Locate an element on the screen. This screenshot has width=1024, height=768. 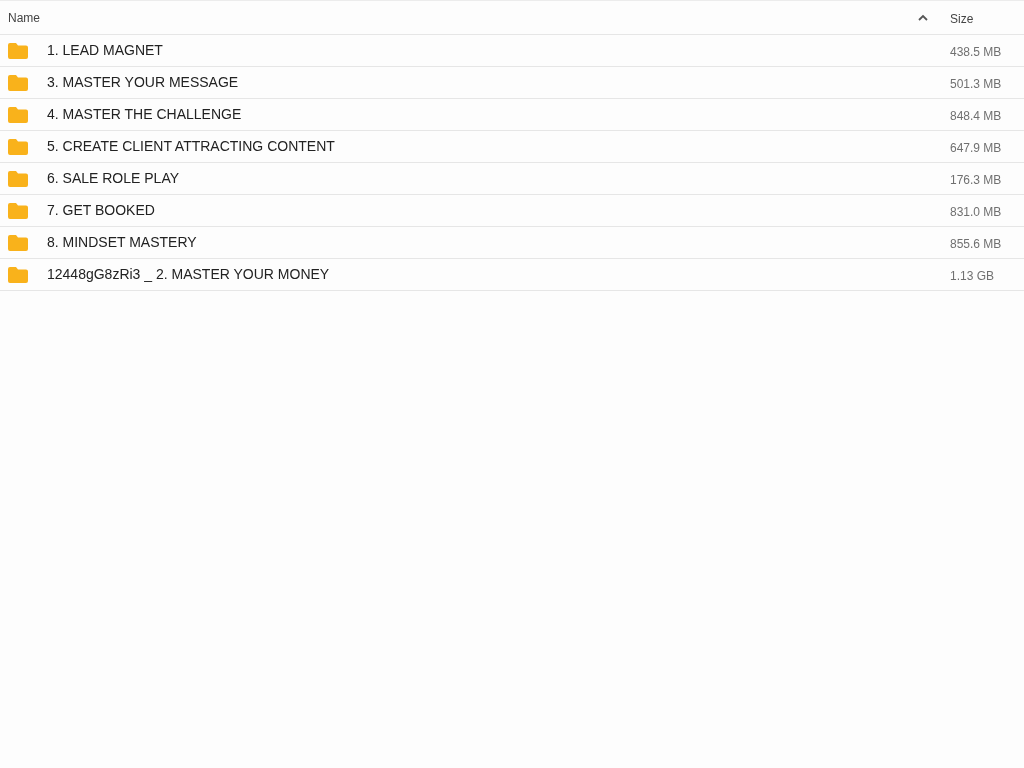
file-name: 12448gG8zRi3 _ 2. MASTER YOUR MONEY is located at coordinates (188, 274).